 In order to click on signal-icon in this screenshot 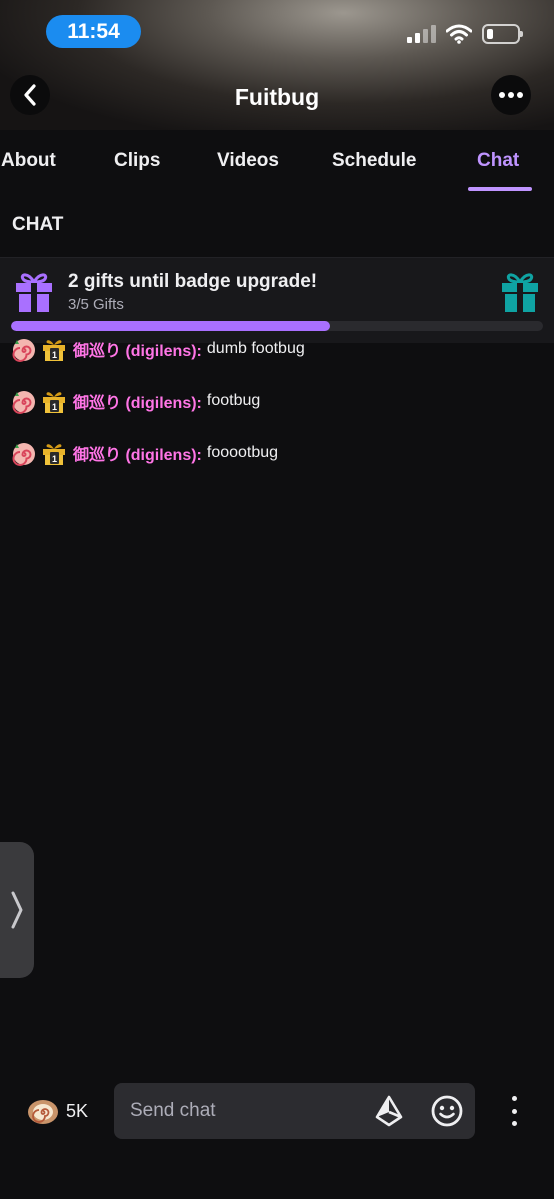, I will do `click(421, 34)`.